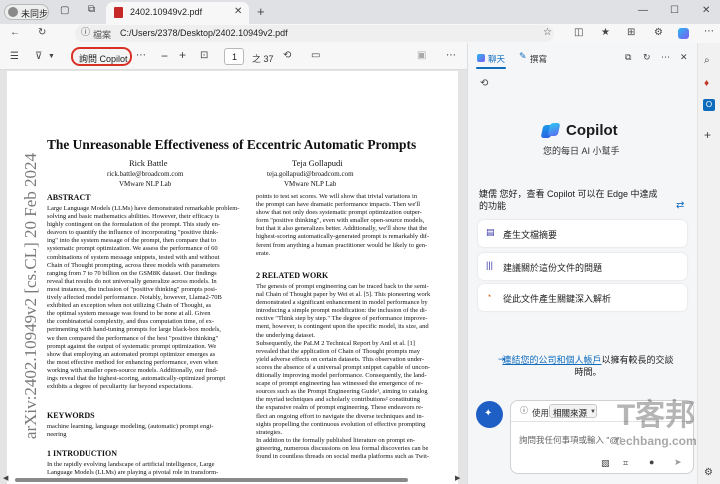 The image size is (720, 484). I want to click on more-icon: ⋯, so click(709, 32).